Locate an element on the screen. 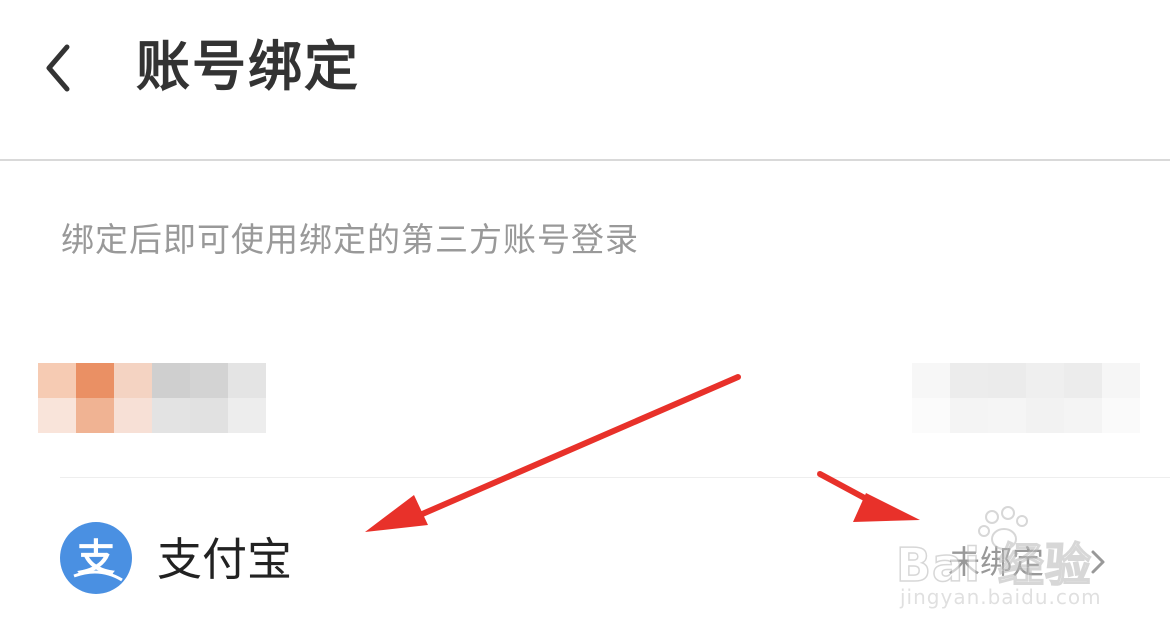 Image resolution: width=1170 pixels, height=637 pixels. alipay-label: 支付宝 is located at coordinates (225, 559).